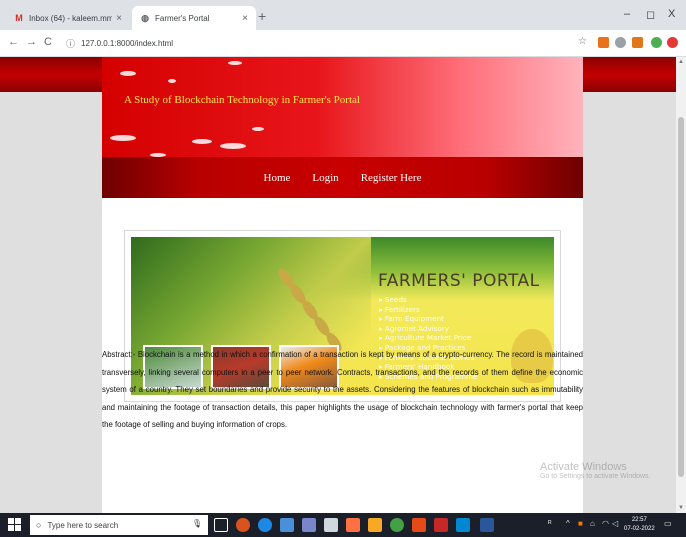 The image size is (686, 537). I want to click on chrome-icon, so click(397, 525).